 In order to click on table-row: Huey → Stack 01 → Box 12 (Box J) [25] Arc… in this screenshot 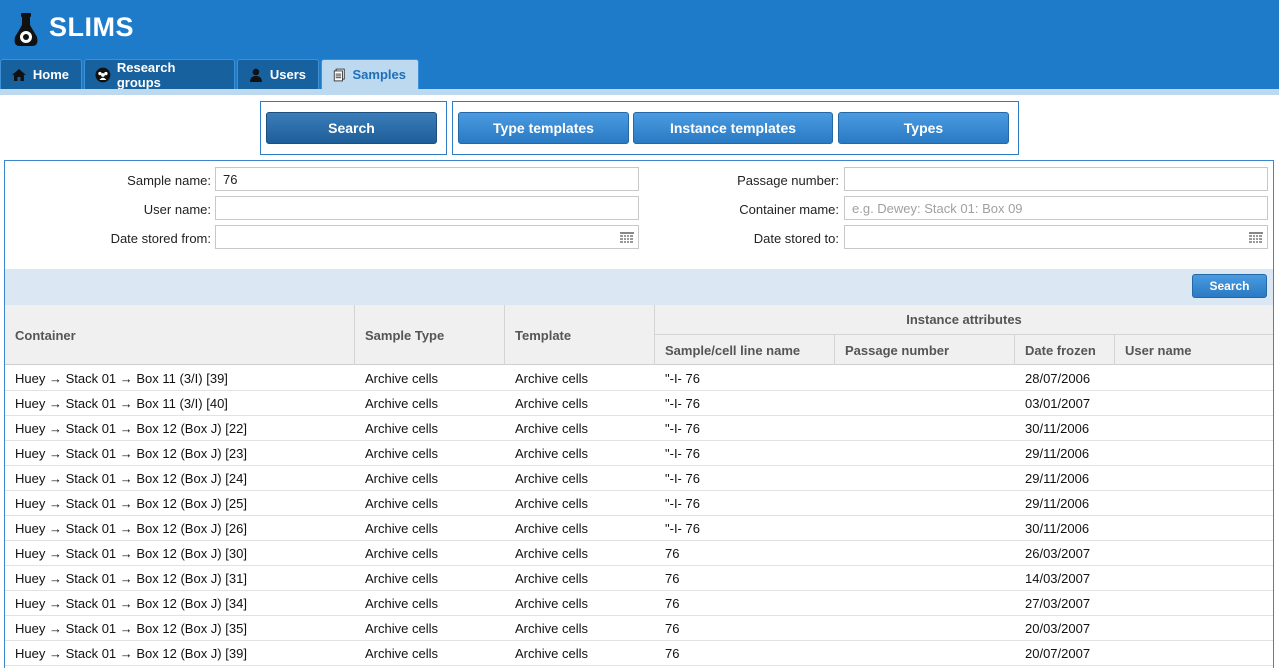, I will do `click(639, 503)`.